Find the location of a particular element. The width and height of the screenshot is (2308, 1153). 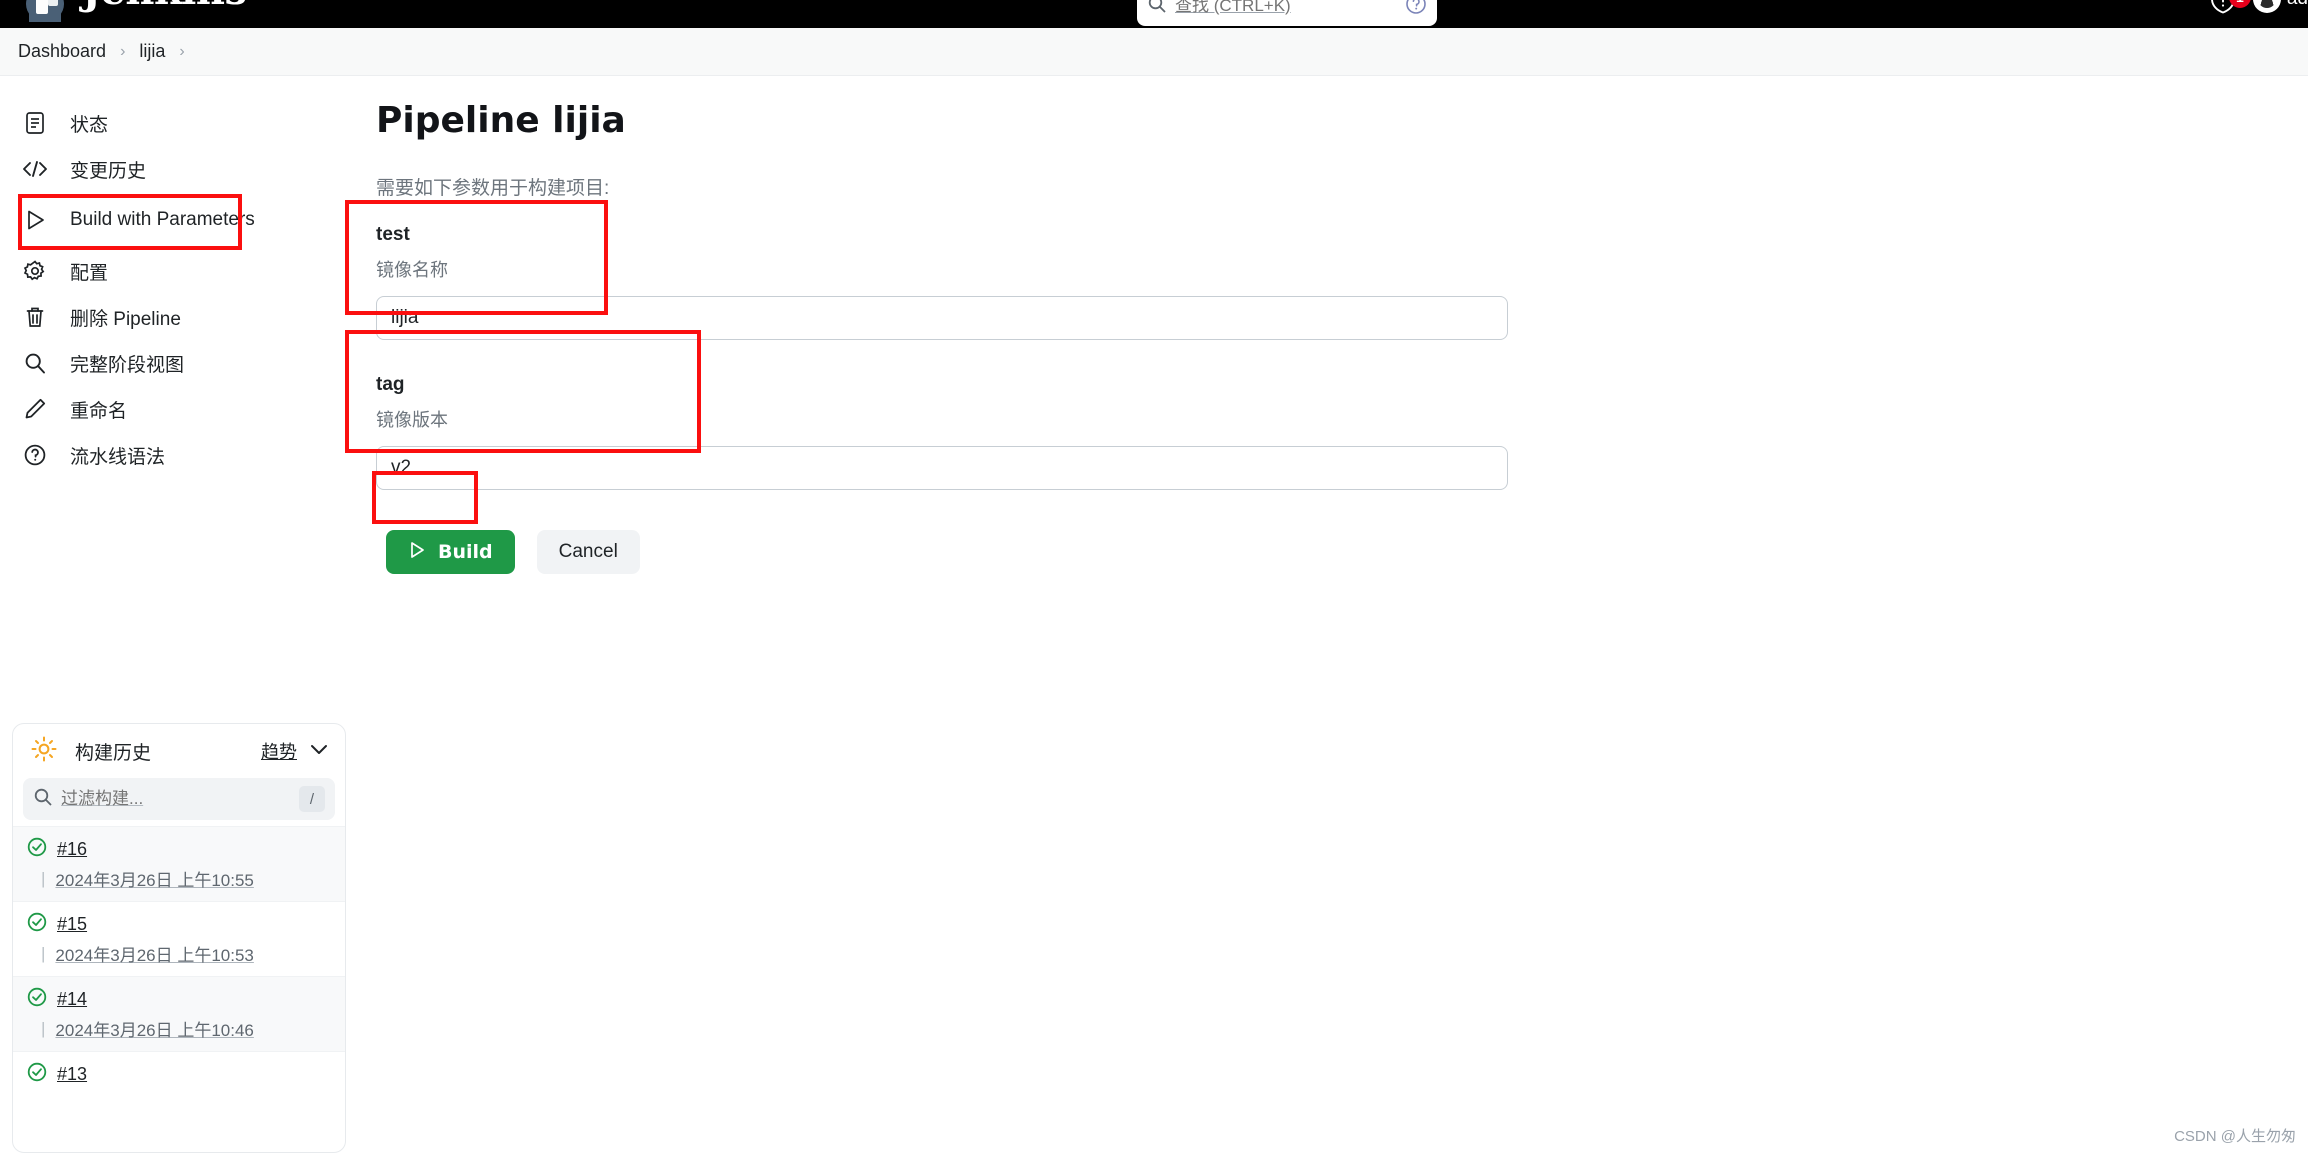

user-name: ad is located at coordinates (2297, 5).